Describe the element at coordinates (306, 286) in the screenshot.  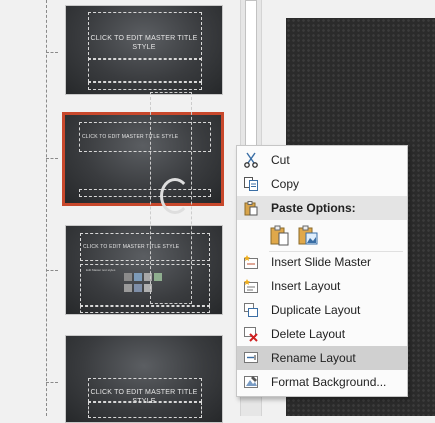
I see `menu-item-label: Insert Layout` at that location.